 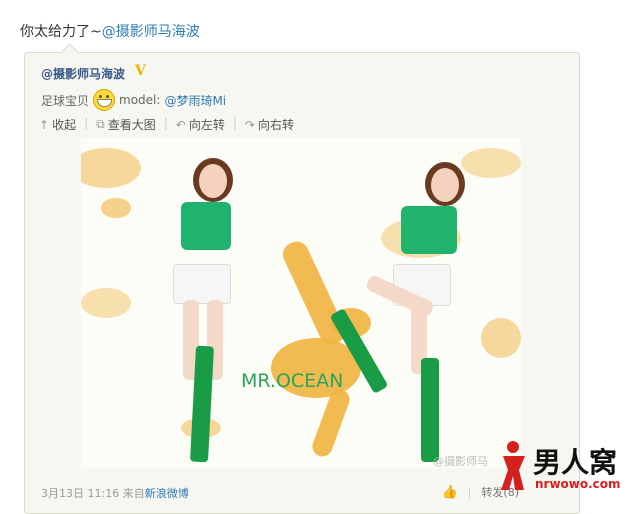 I want to click on rotate-right-button: ↷ 向右转, so click(x=273, y=124).